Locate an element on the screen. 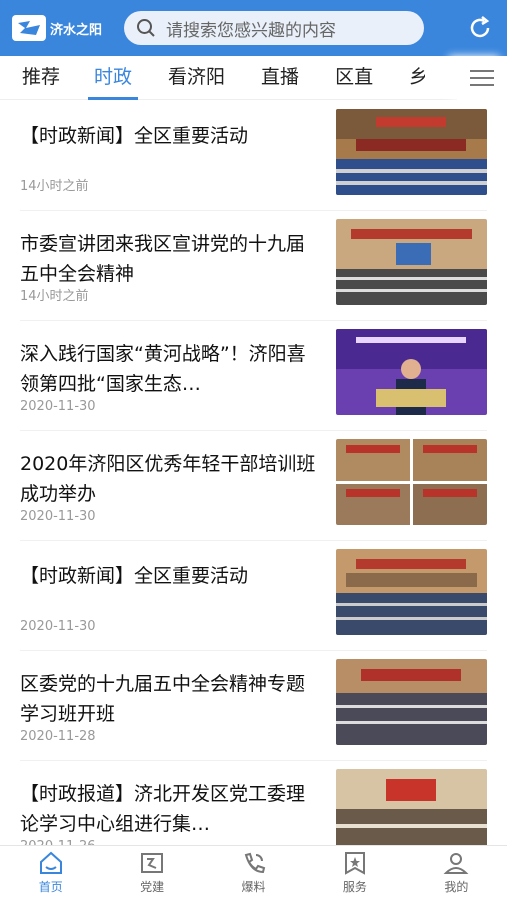 This screenshot has height=900, width=507. tabbar-report: 爆料 is located at coordinates (253, 873).